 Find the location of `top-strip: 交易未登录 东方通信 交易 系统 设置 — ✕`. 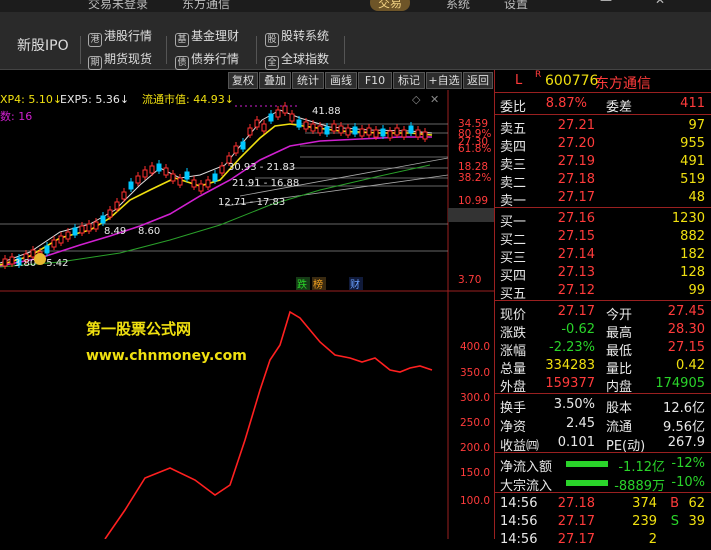

top-strip: 交易未登录 东方通信 交易 系统 设置 — ✕ is located at coordinates (355, 6).